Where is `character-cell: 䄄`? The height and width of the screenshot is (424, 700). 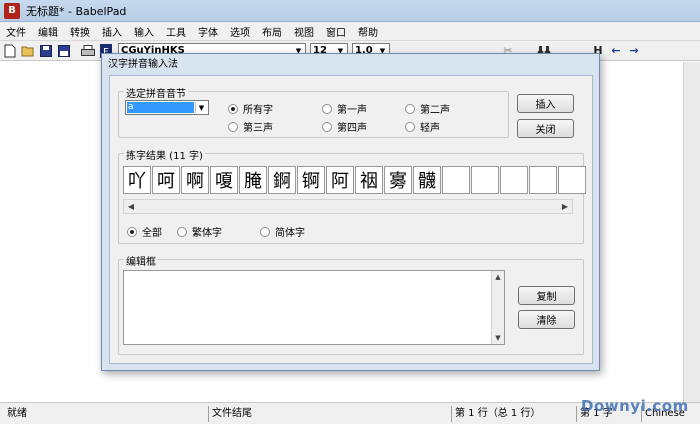
character-cell: 䄄 is located at coordinates (369, 180).